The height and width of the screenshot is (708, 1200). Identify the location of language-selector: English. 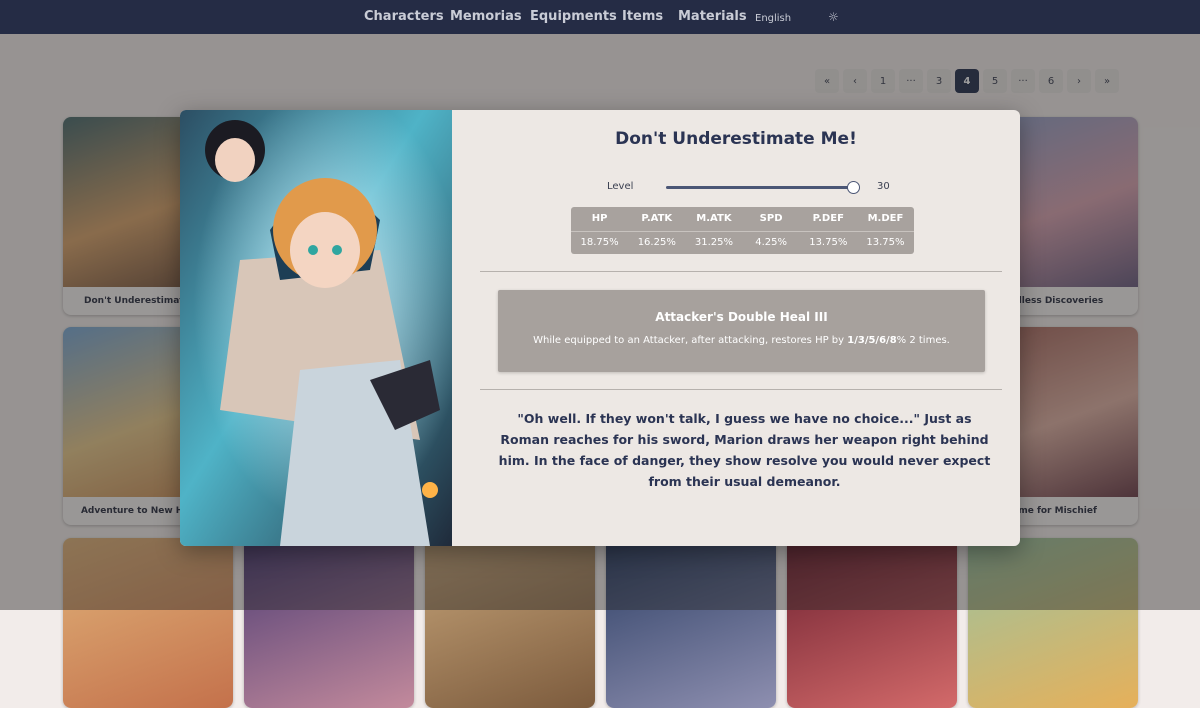
(773, 18).